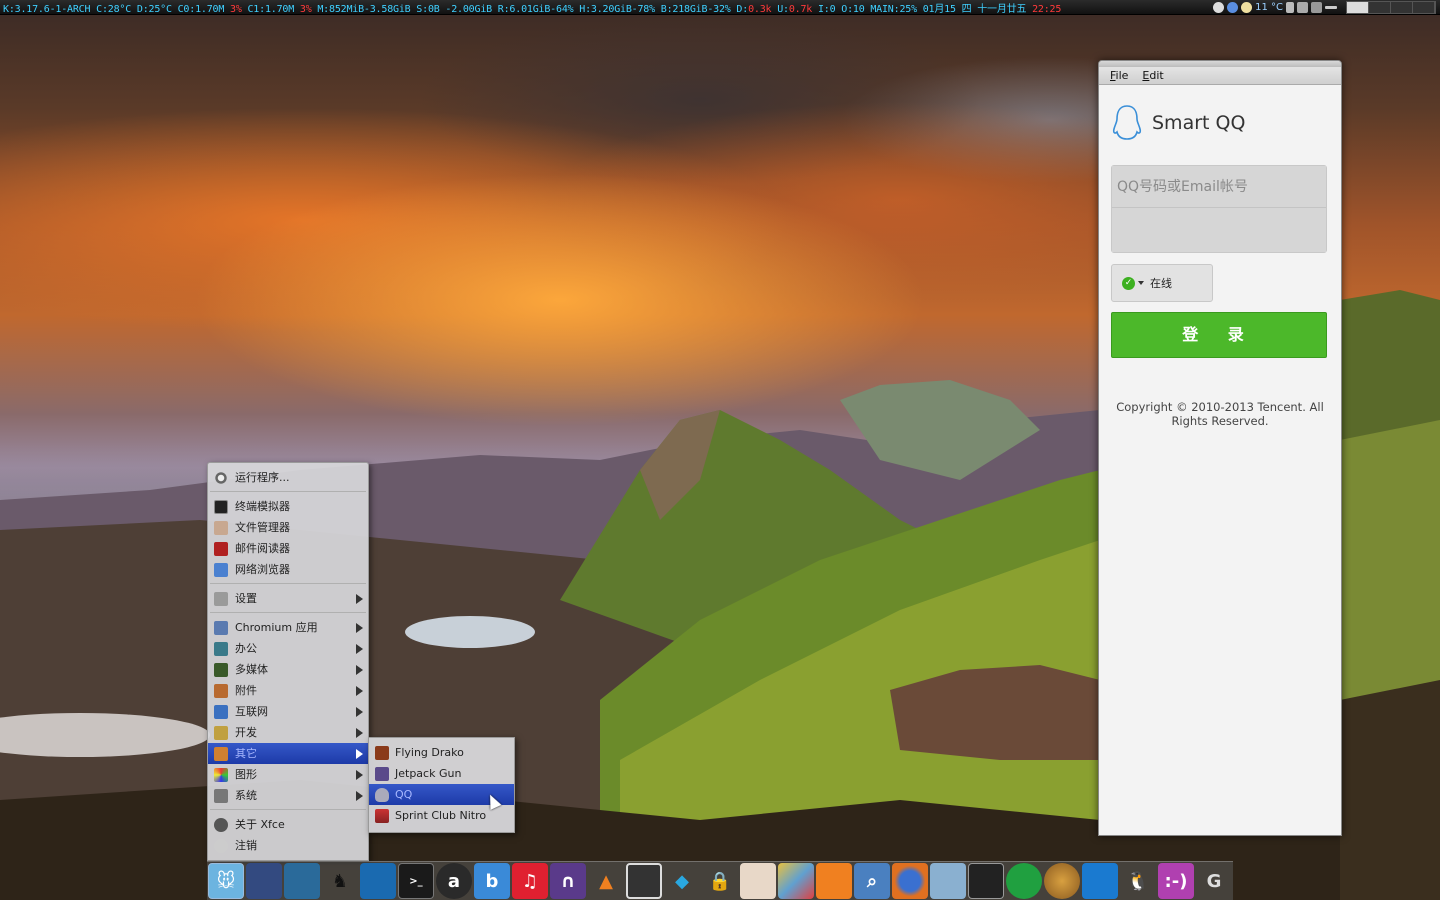 This screenshot has height=900, width=1440. Describe the element at coordinates (288, 648) in the screenshot. I see `menu-item-office: 办公` at that location.